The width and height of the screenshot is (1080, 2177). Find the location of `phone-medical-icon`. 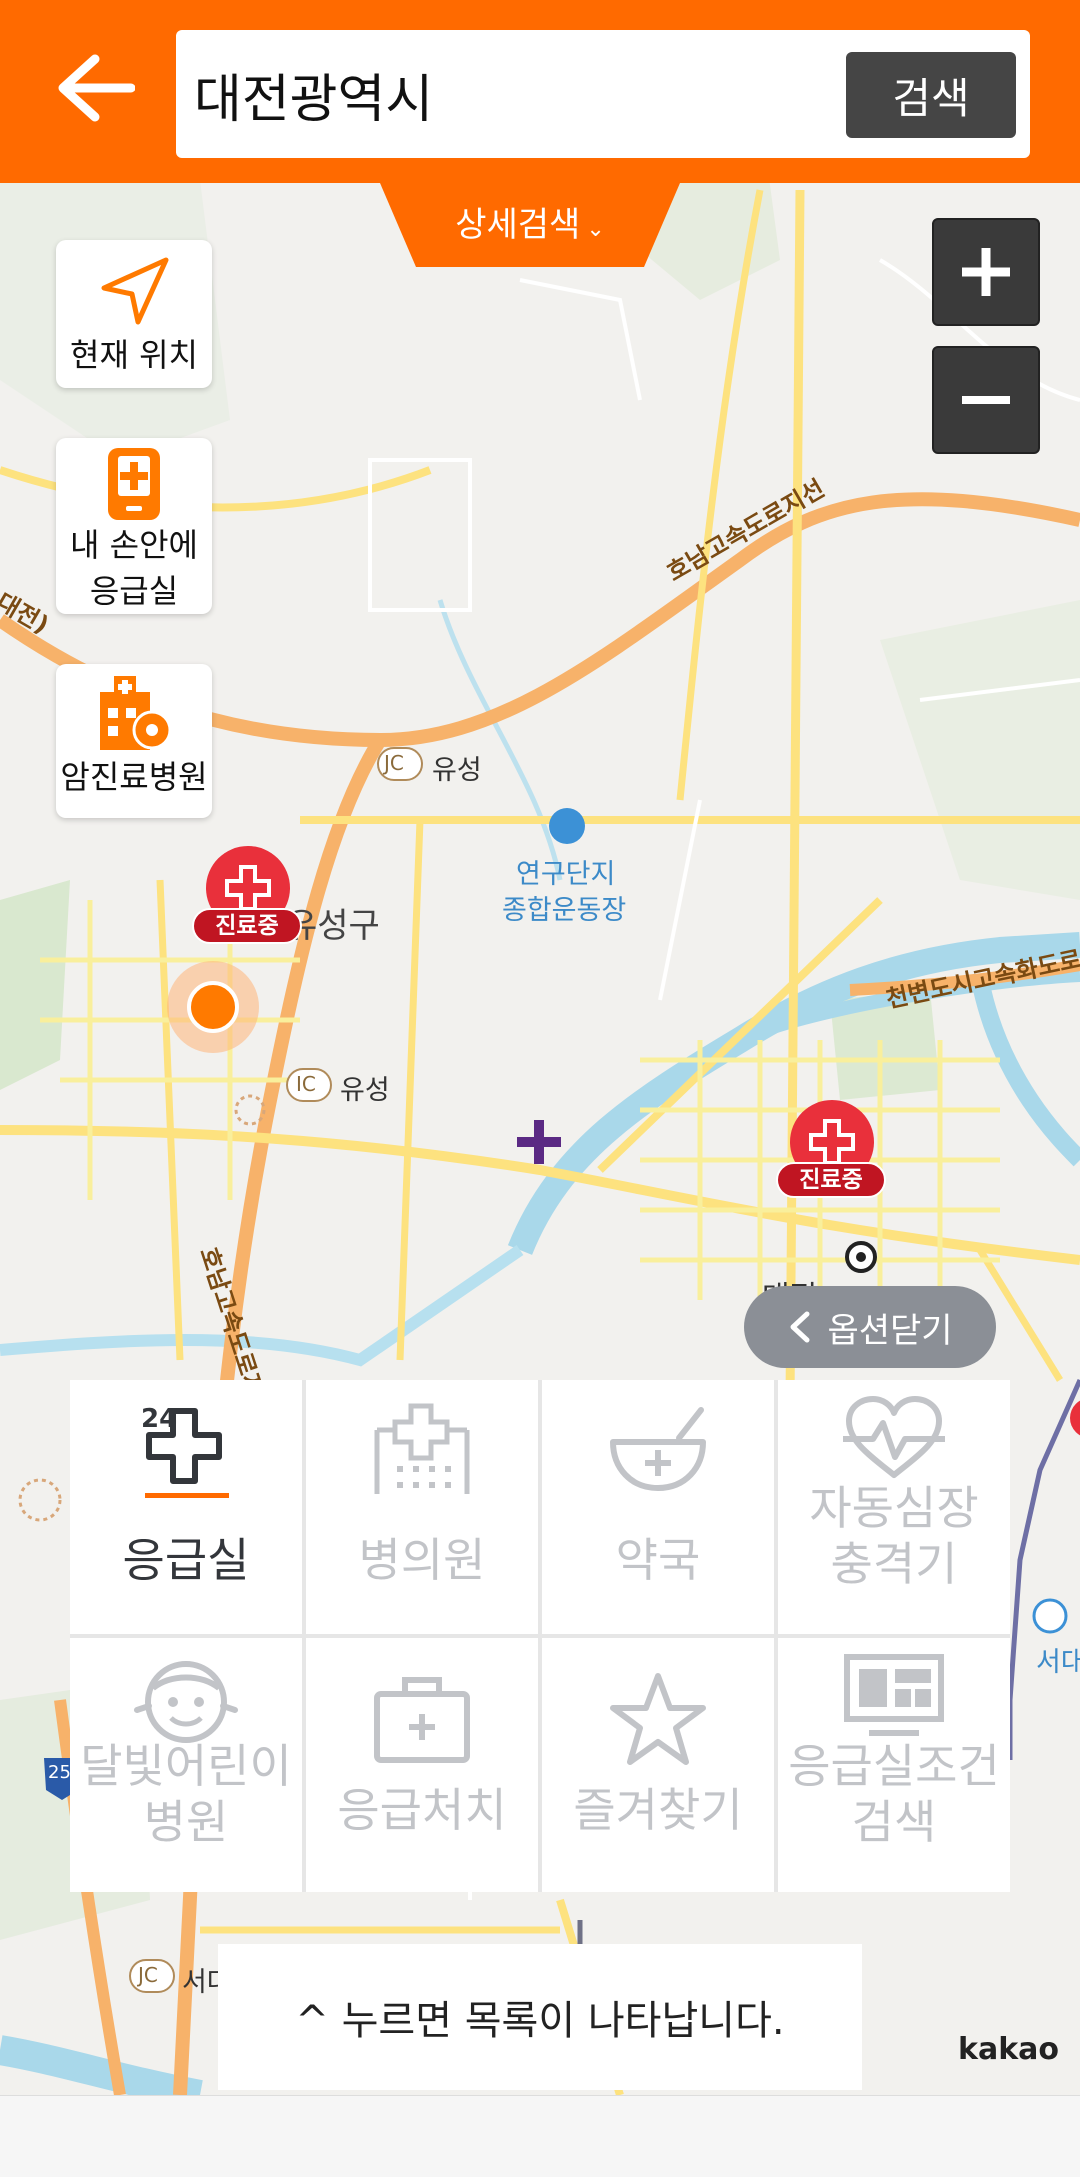

phone-medical-icon is located at coordinates (134, 484).